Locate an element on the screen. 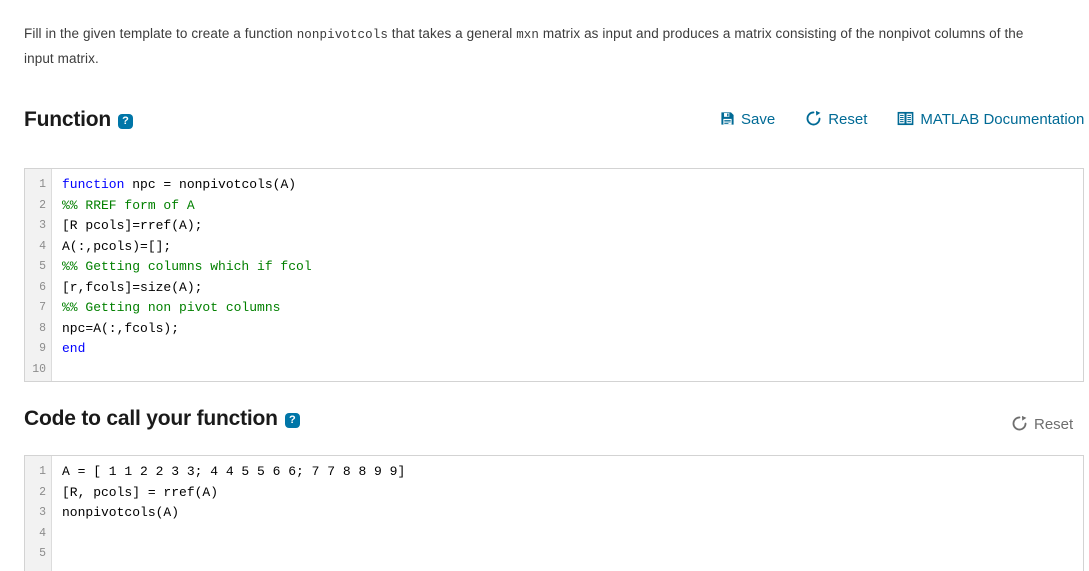 This screenshot has width=1089, height=571. function-toolbar: Save Reset MATLAB Documentation is located at coordinates (902, 118).